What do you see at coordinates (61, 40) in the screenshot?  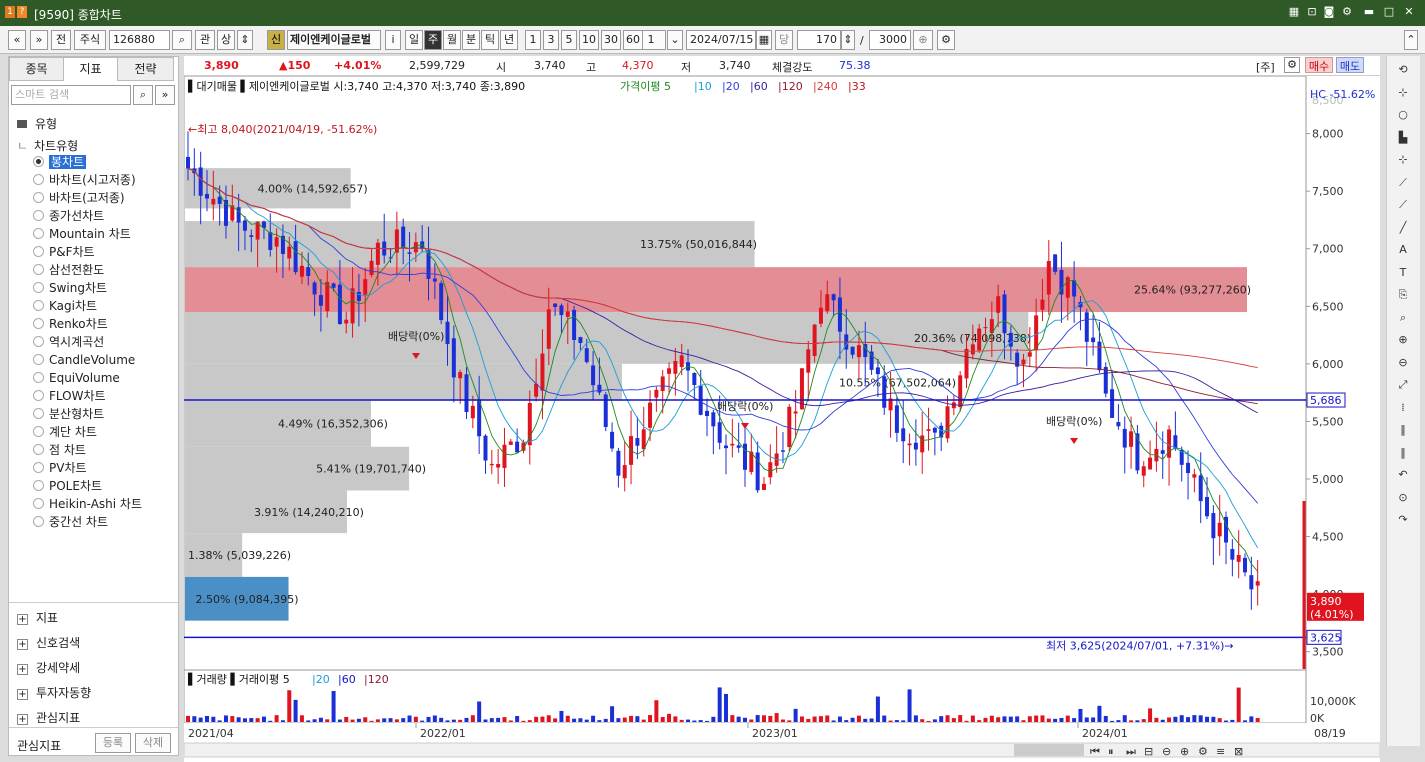 I see `all-button: 전` at bounding box center [61, 40].